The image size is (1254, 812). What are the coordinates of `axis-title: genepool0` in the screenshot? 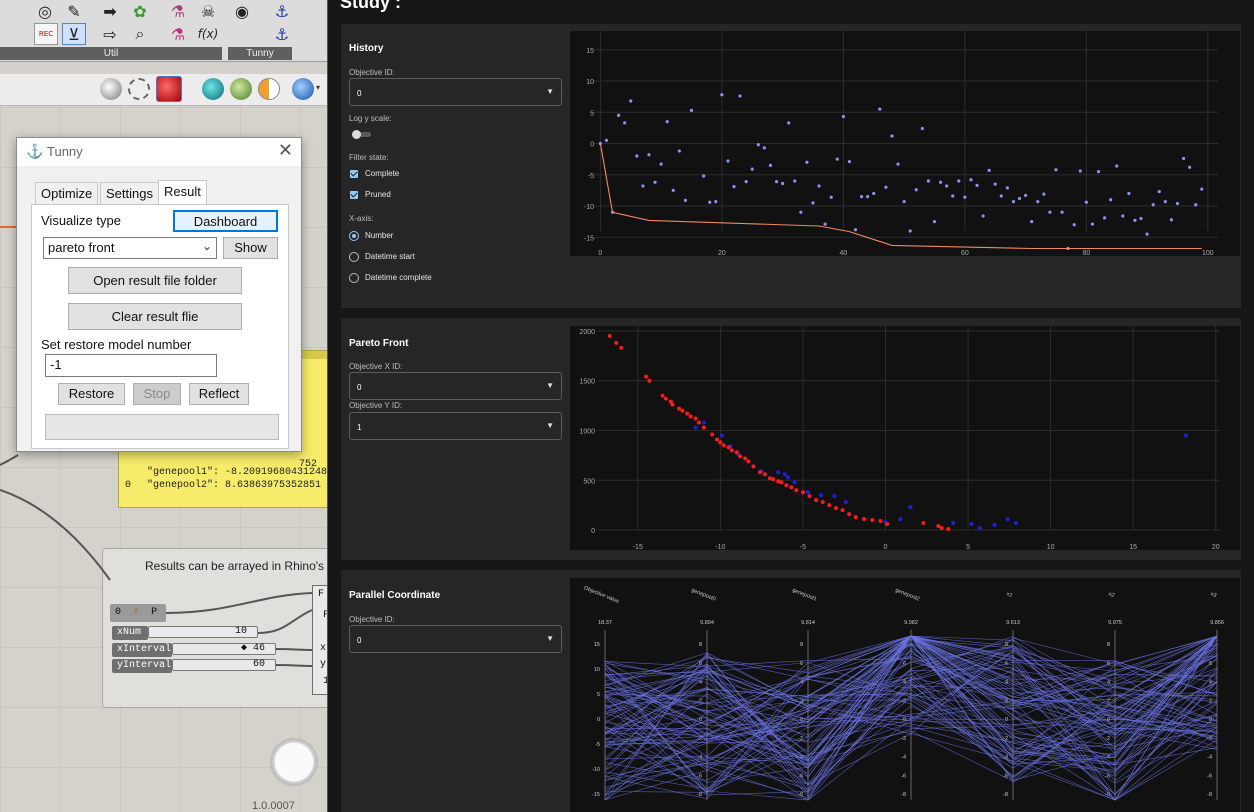 It's located at (703, 594).